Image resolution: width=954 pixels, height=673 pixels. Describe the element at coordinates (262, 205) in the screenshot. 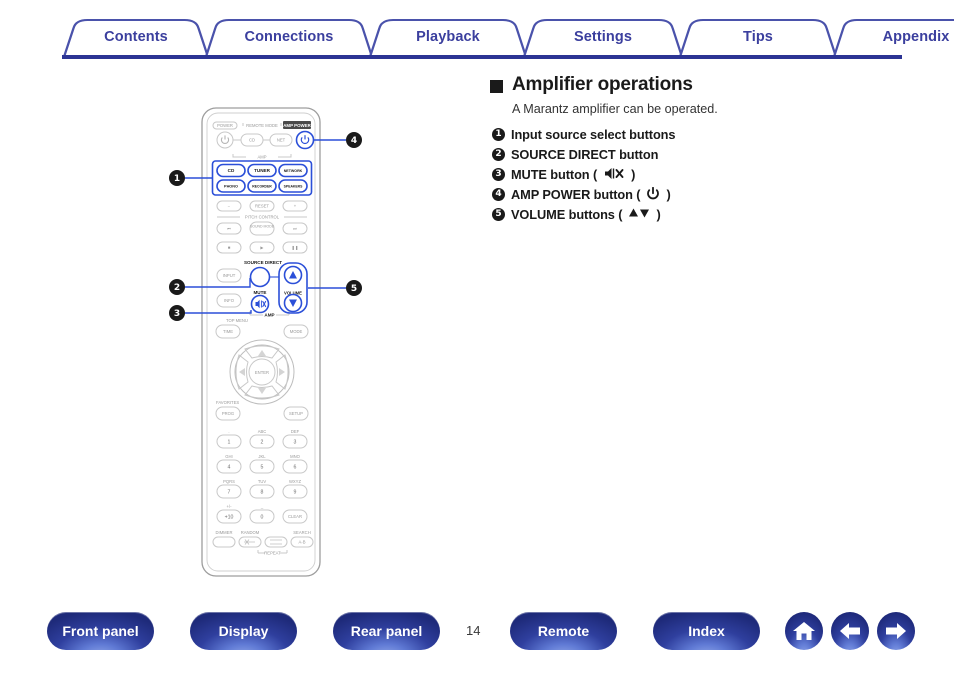

I see `reset-label: RESET` at that location.